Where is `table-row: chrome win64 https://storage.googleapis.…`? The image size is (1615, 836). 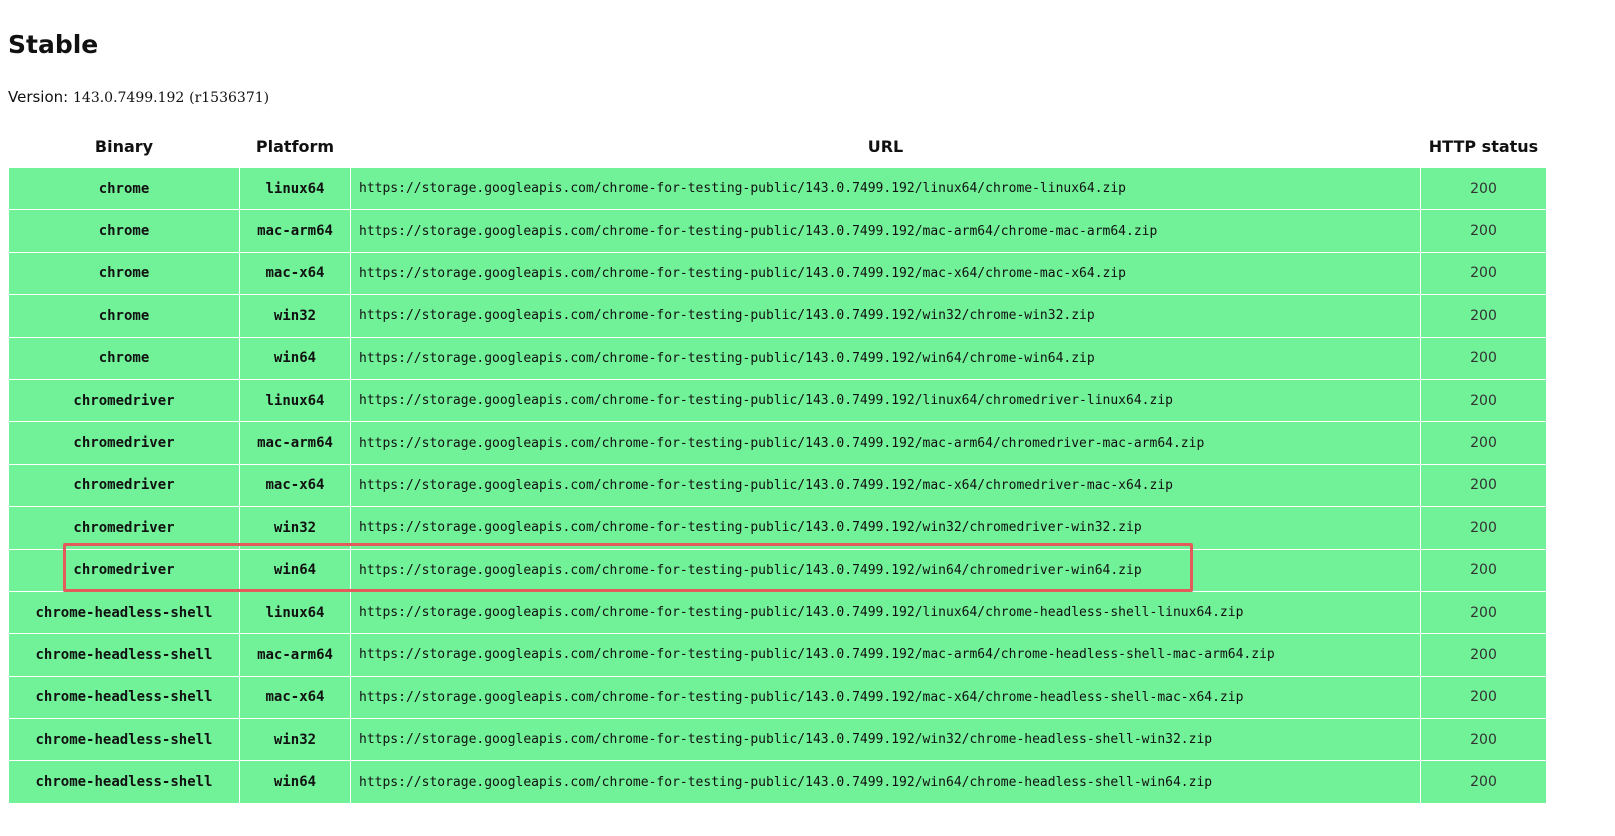
table-row: chrome win64 https://storage.googleapis.… is located at coordinates (777, 358).